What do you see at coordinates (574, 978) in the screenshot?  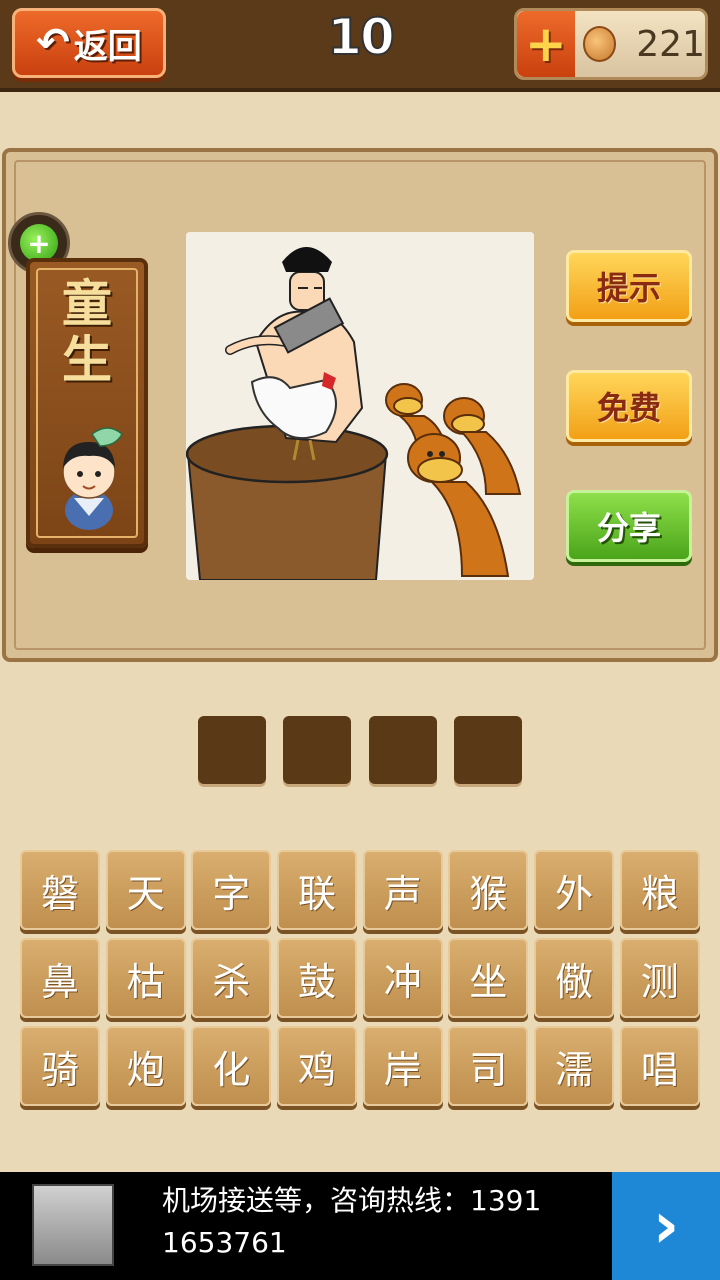 I see `letter-key: 儆` at bounding box center [574, 978].